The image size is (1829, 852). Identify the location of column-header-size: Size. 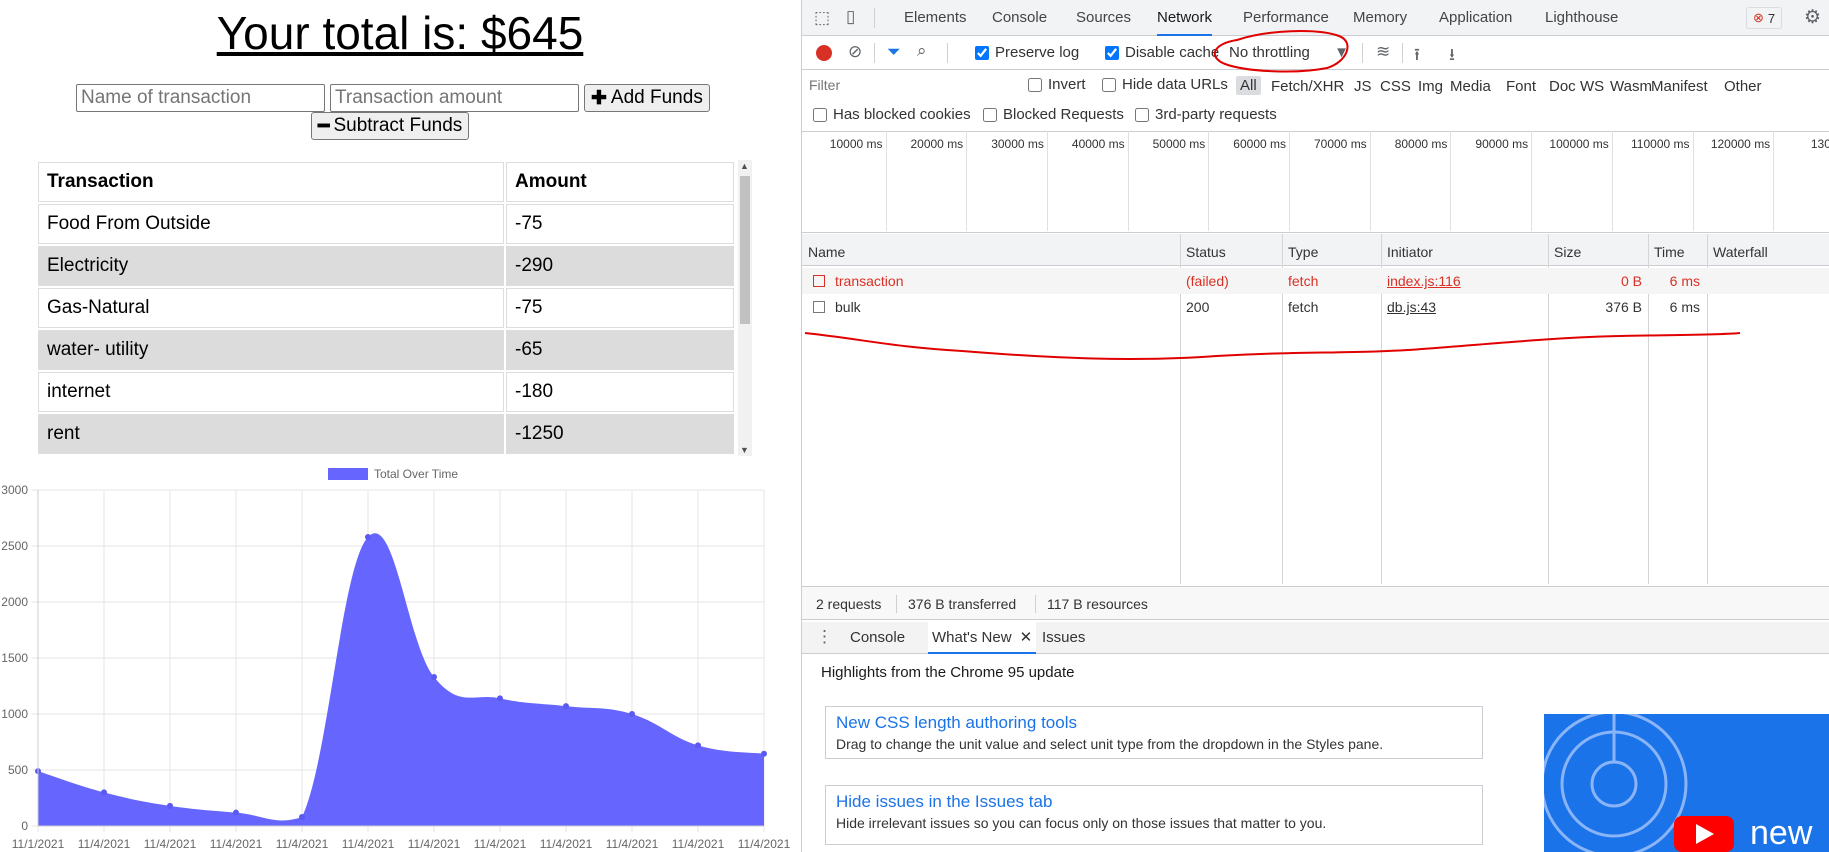
(1567, 252).